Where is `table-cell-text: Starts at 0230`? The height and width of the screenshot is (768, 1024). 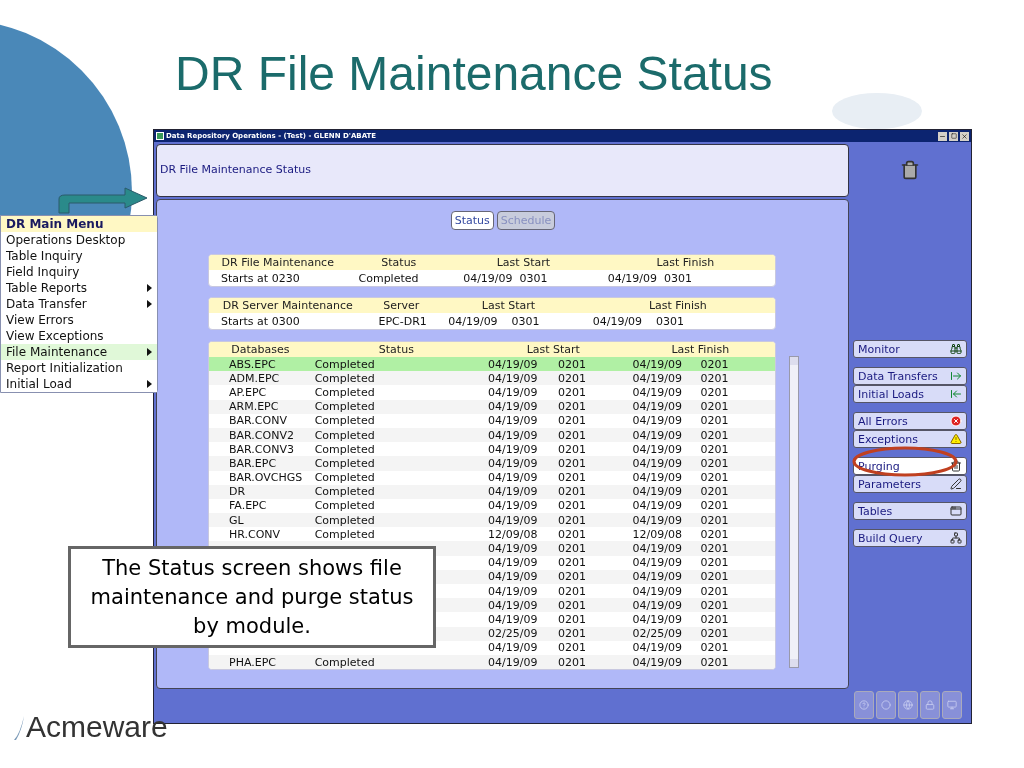 table-cell-text: Starts at 0230 is located at coordinates (260, 278).